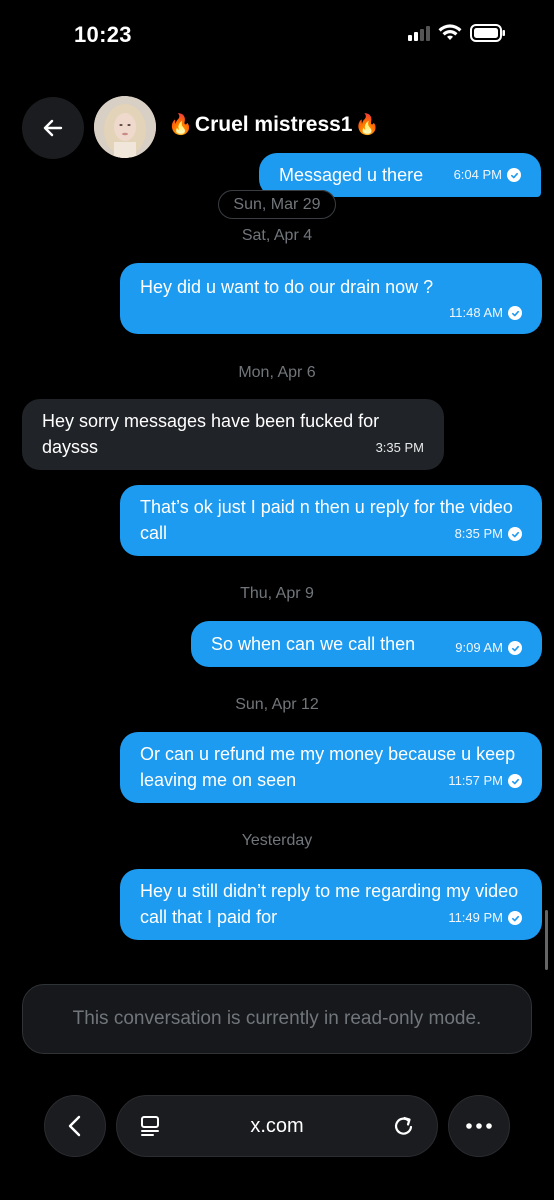 The width and height of the screenshot is (554, 1200). What do you see at coordinates (479, 647) in the screenshot?
I see `message-time: 9:09 AM` at bounding box center [479, 647].